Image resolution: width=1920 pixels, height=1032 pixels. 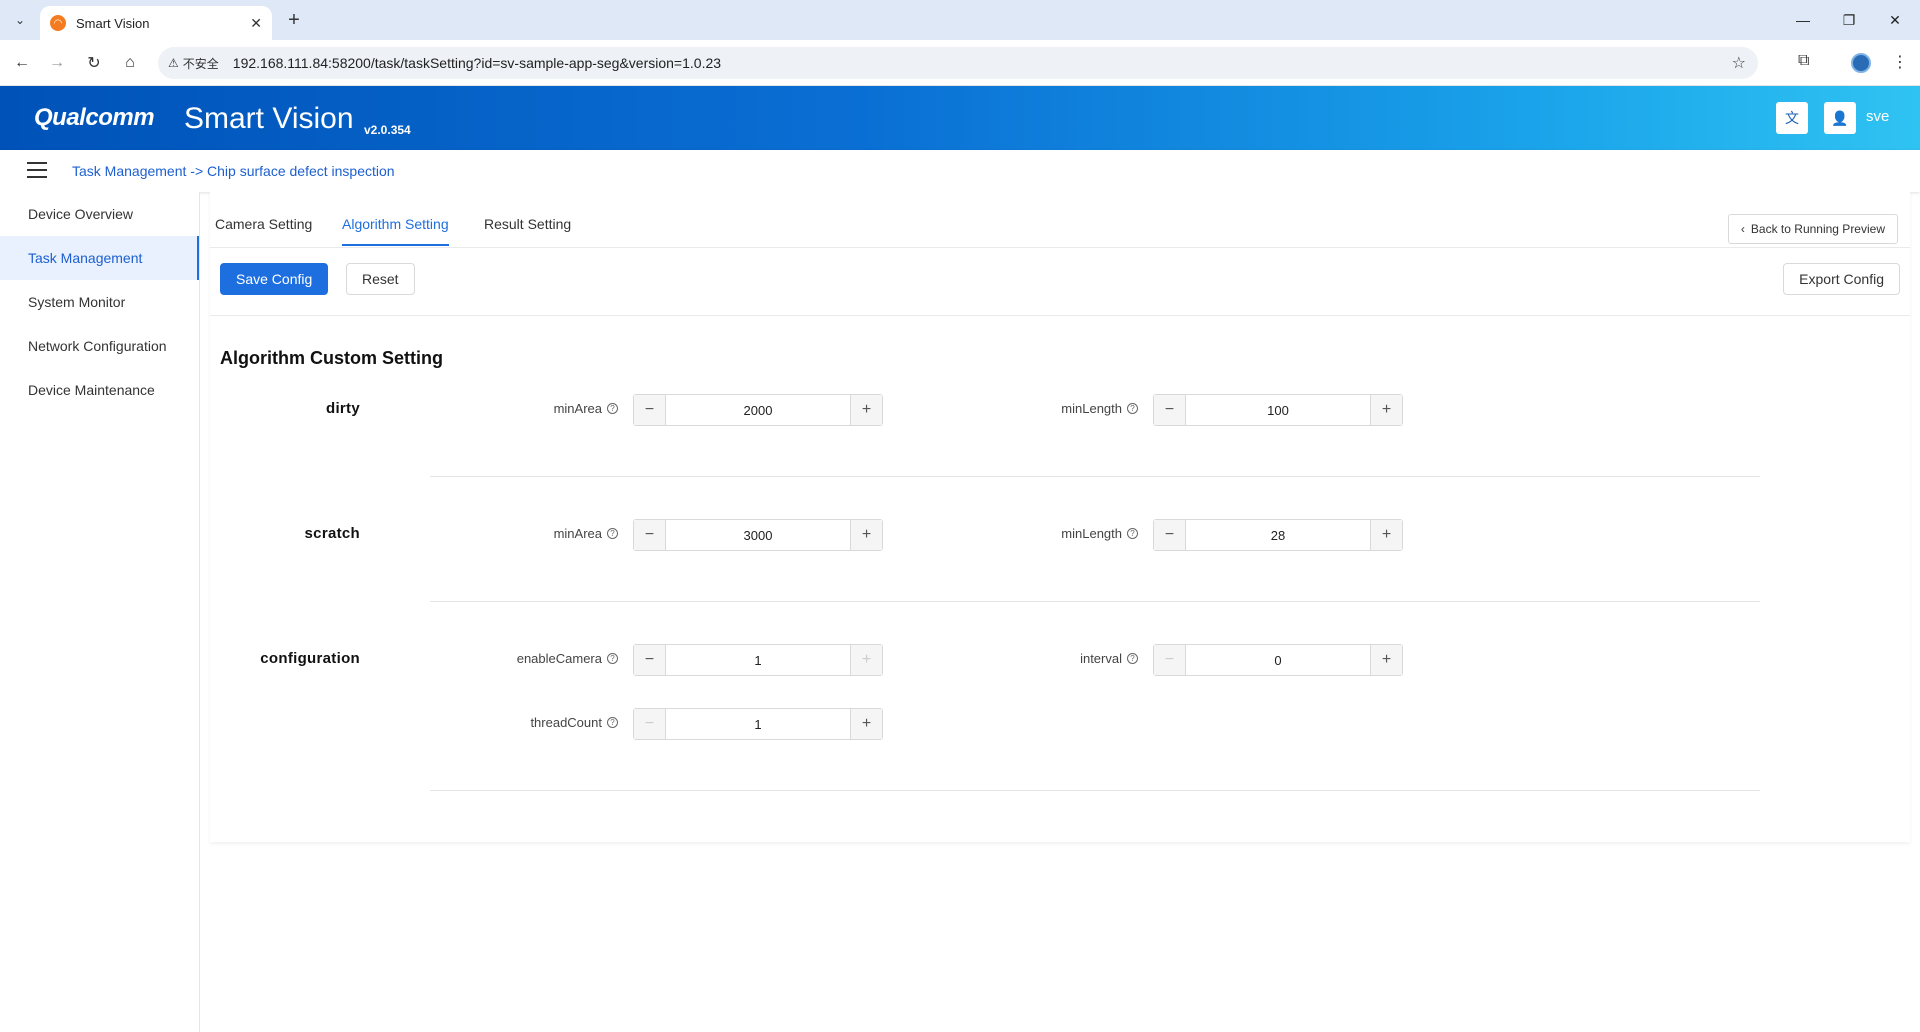 What do you see at coordinates (395, 231) in the screenshot?
I see `tab-algorithm-setting: Algorithm Setting` at bounding box center [395, 231].